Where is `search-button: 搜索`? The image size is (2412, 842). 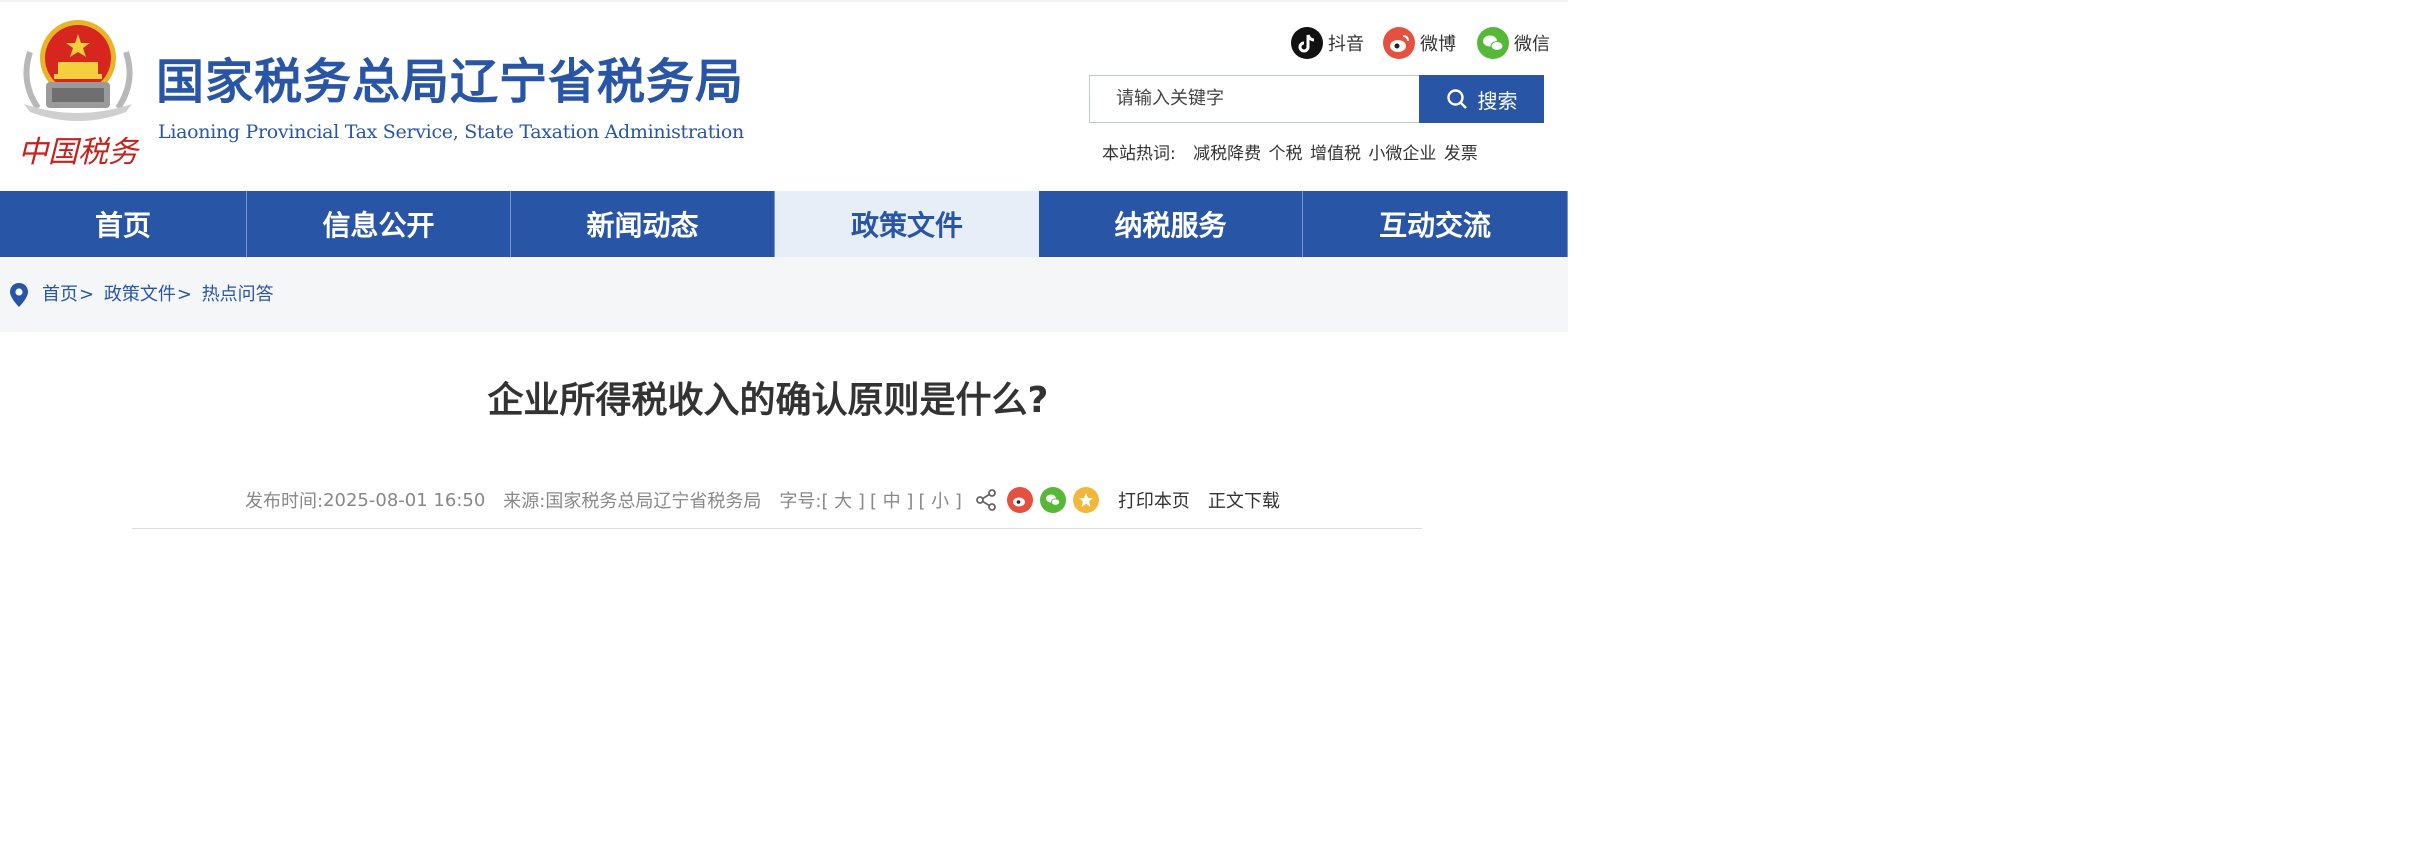
search-button: 搜索 is located at coordinates (1481, 99).